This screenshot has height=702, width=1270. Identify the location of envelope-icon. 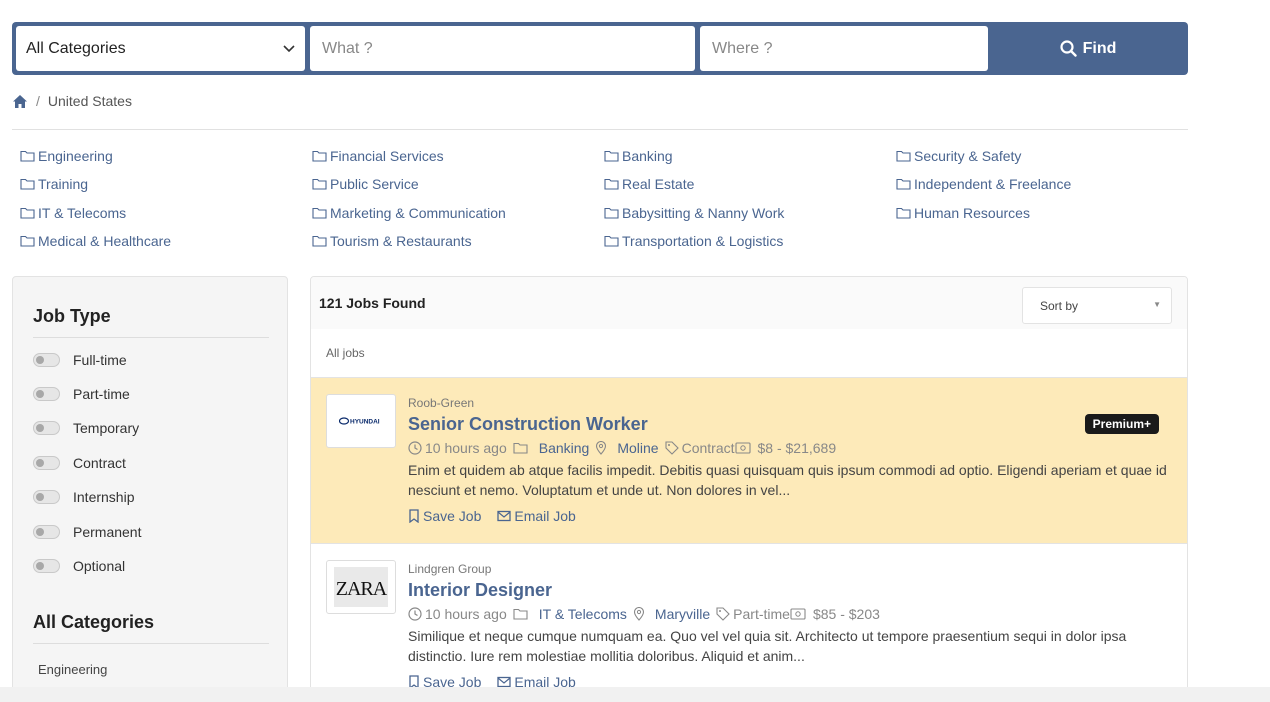
(504, 516).